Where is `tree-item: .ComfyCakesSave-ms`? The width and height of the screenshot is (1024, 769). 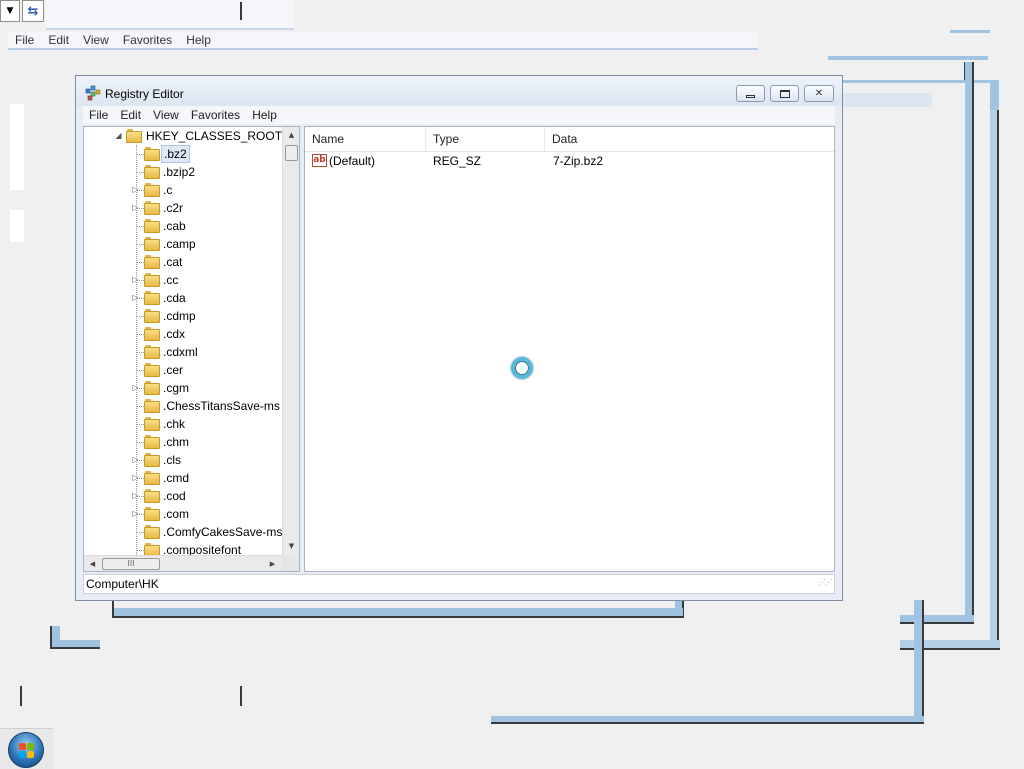 tree-item: .ComfyCakesSave-ms is located at coordinates (184, 532).